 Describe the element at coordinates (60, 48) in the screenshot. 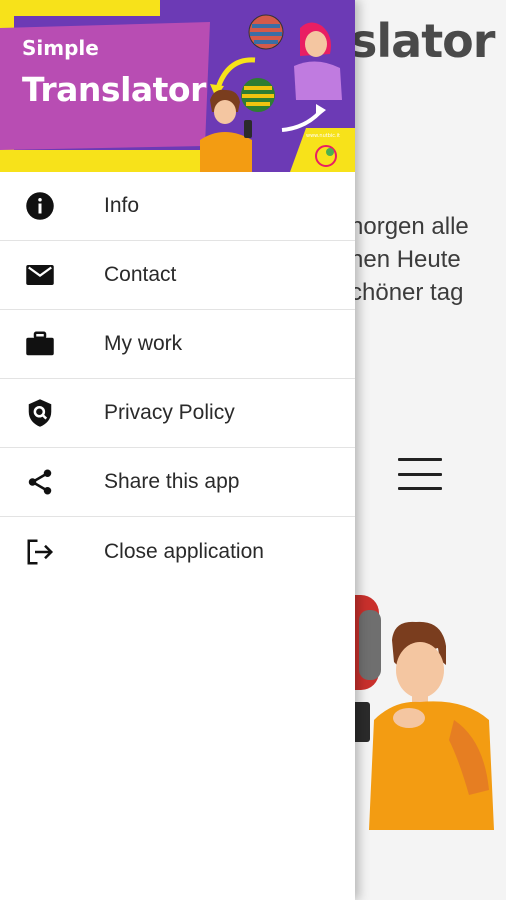

I see `brand-small-text: Simple` at that location.